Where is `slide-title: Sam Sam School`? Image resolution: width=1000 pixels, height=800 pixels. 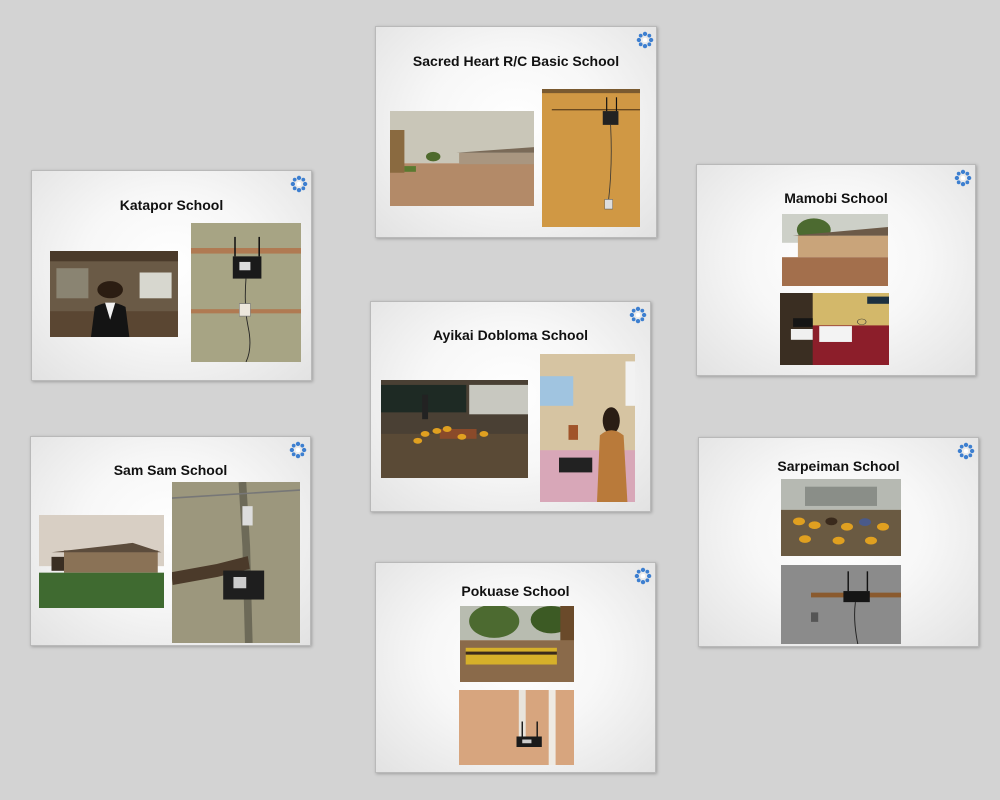 slide-title: Sam Sam School is located at coordinates (170, 470).